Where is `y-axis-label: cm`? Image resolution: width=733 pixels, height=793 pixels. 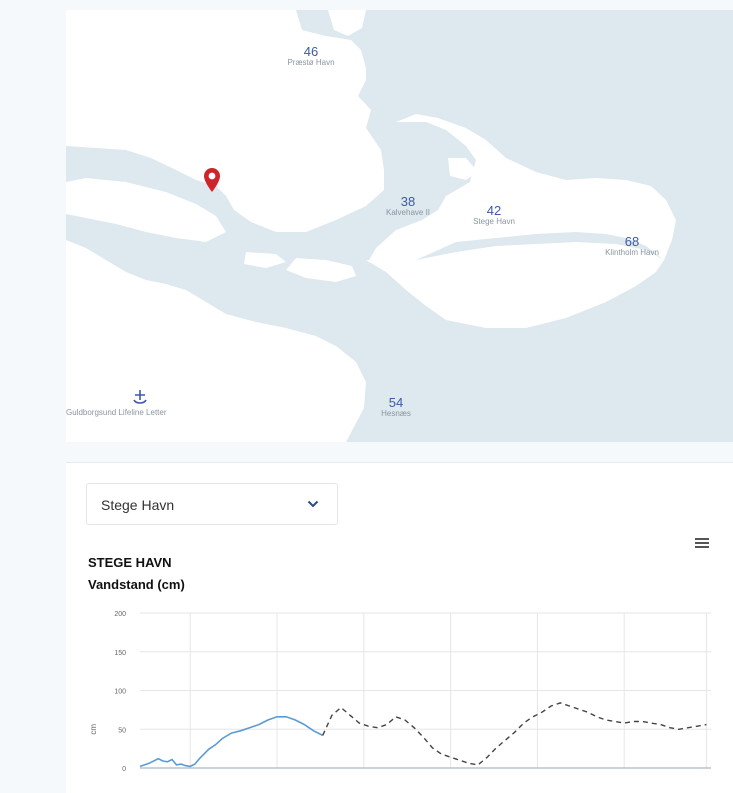
y-axis-label: cm is located at coordinates (93, 729).